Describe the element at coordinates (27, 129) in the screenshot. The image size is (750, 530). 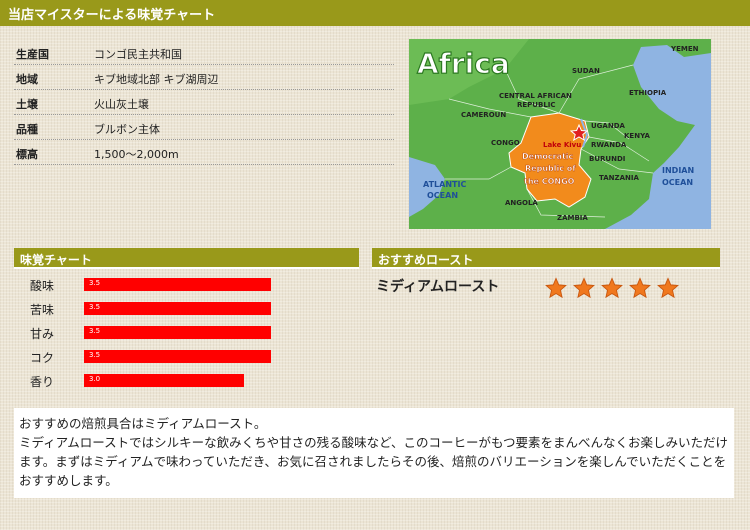
I see `spec-label: 品種` at that location.